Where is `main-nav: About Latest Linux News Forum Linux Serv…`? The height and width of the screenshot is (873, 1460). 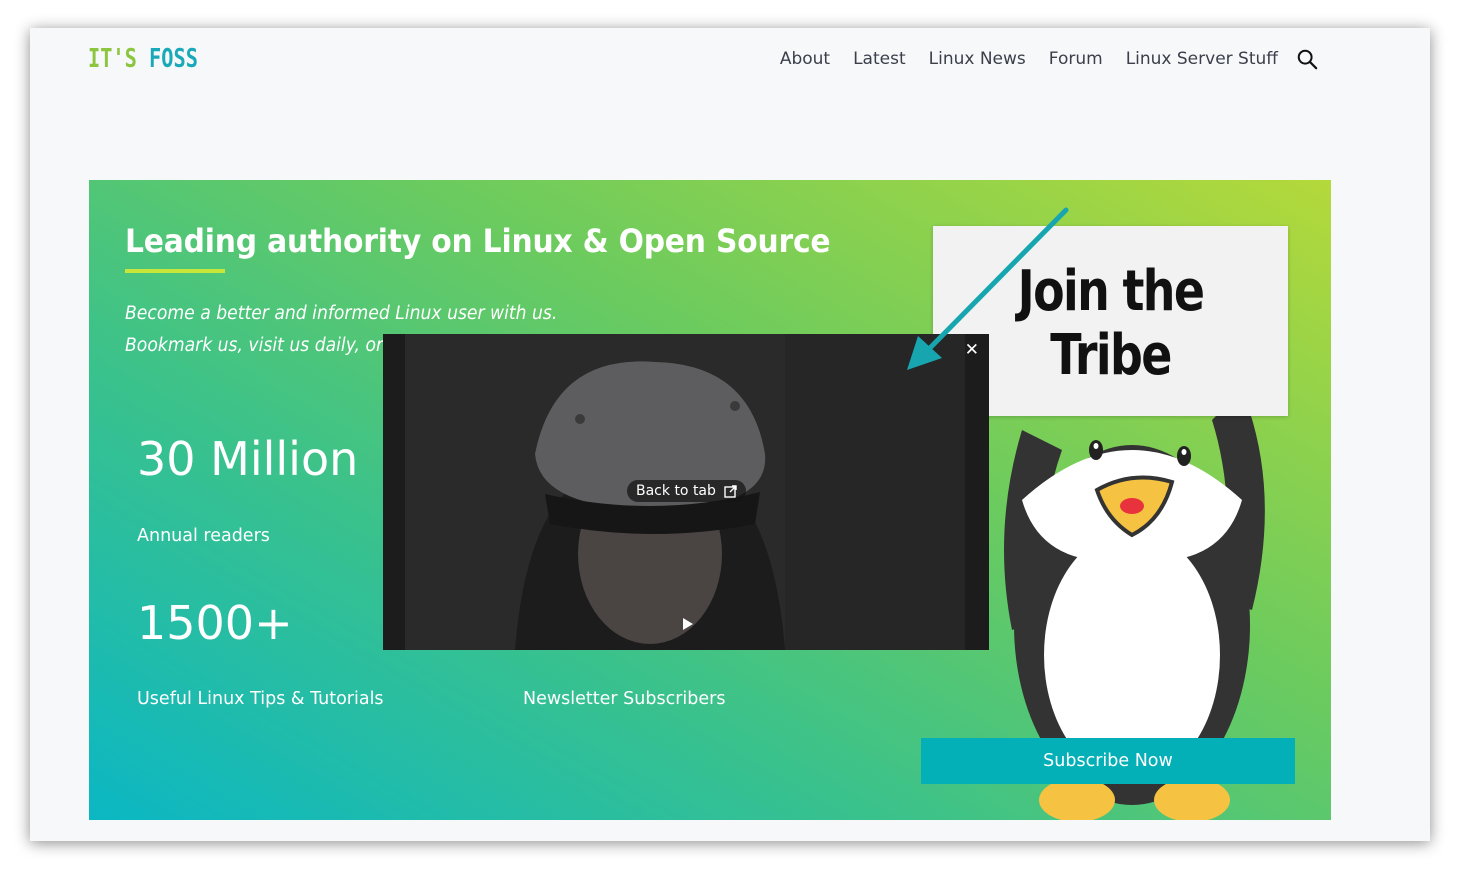 main-nav: About Latest Linux News Forum Linux Serv… is located at coordinates (1037, 59).